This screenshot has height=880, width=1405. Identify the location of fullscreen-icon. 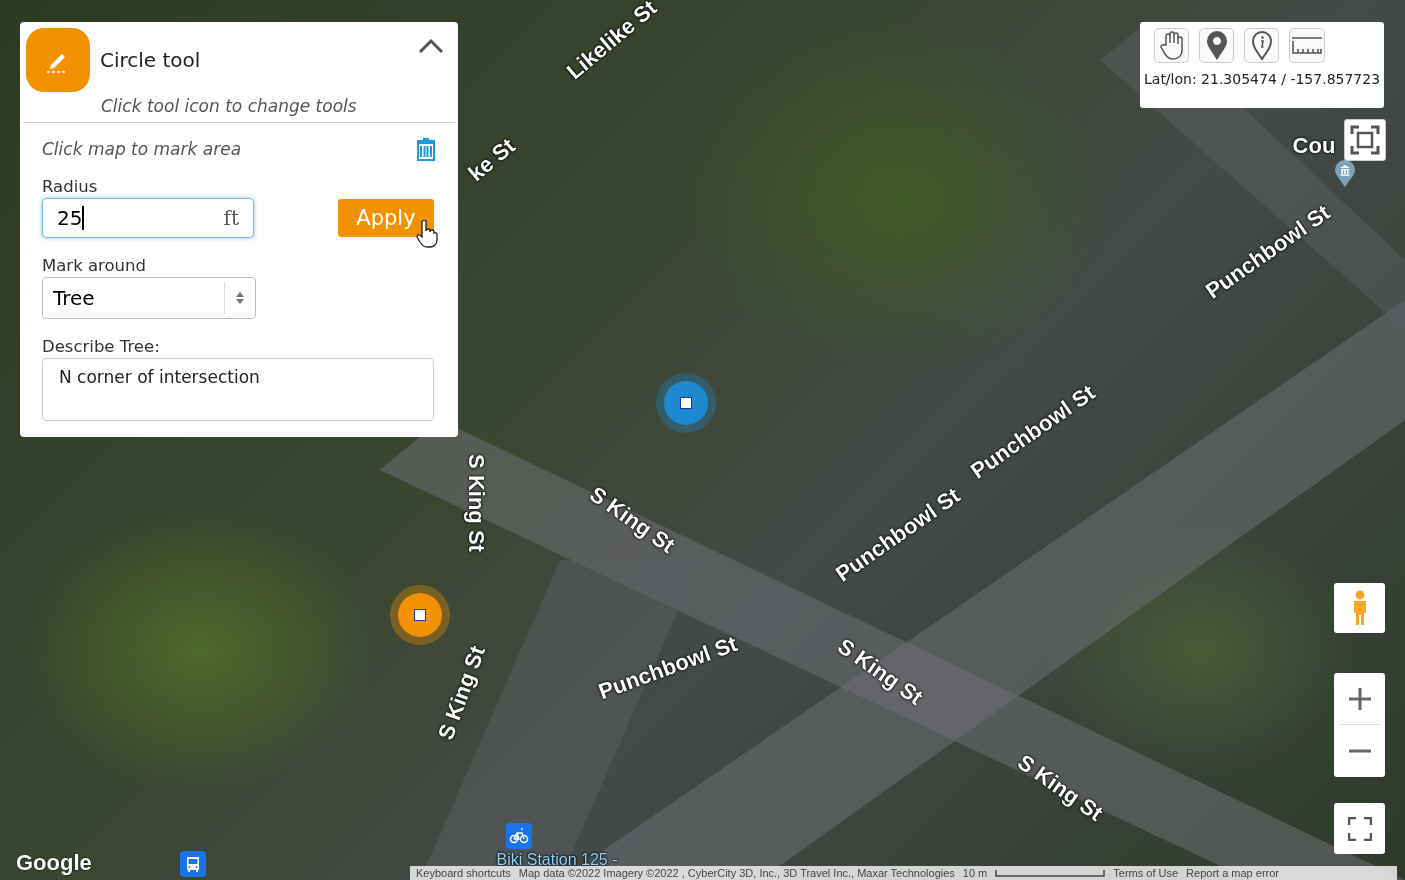
(1359, 828).